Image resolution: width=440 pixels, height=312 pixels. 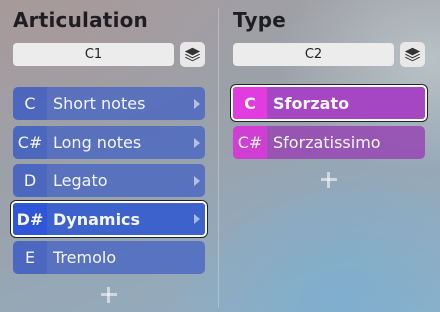 I want to click on type-layers-button, so click(x=412, y=54).